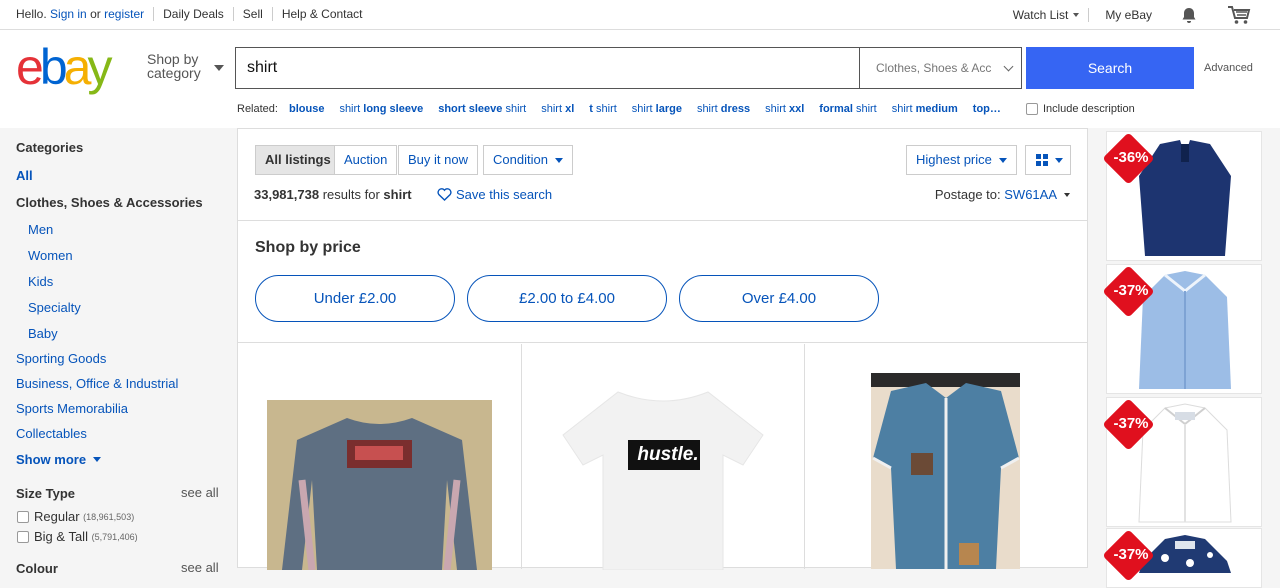  What do you see at coordinates (99, 67) in the screenshot?
I see `logo-letter: y` at bounding box center [99, 67].